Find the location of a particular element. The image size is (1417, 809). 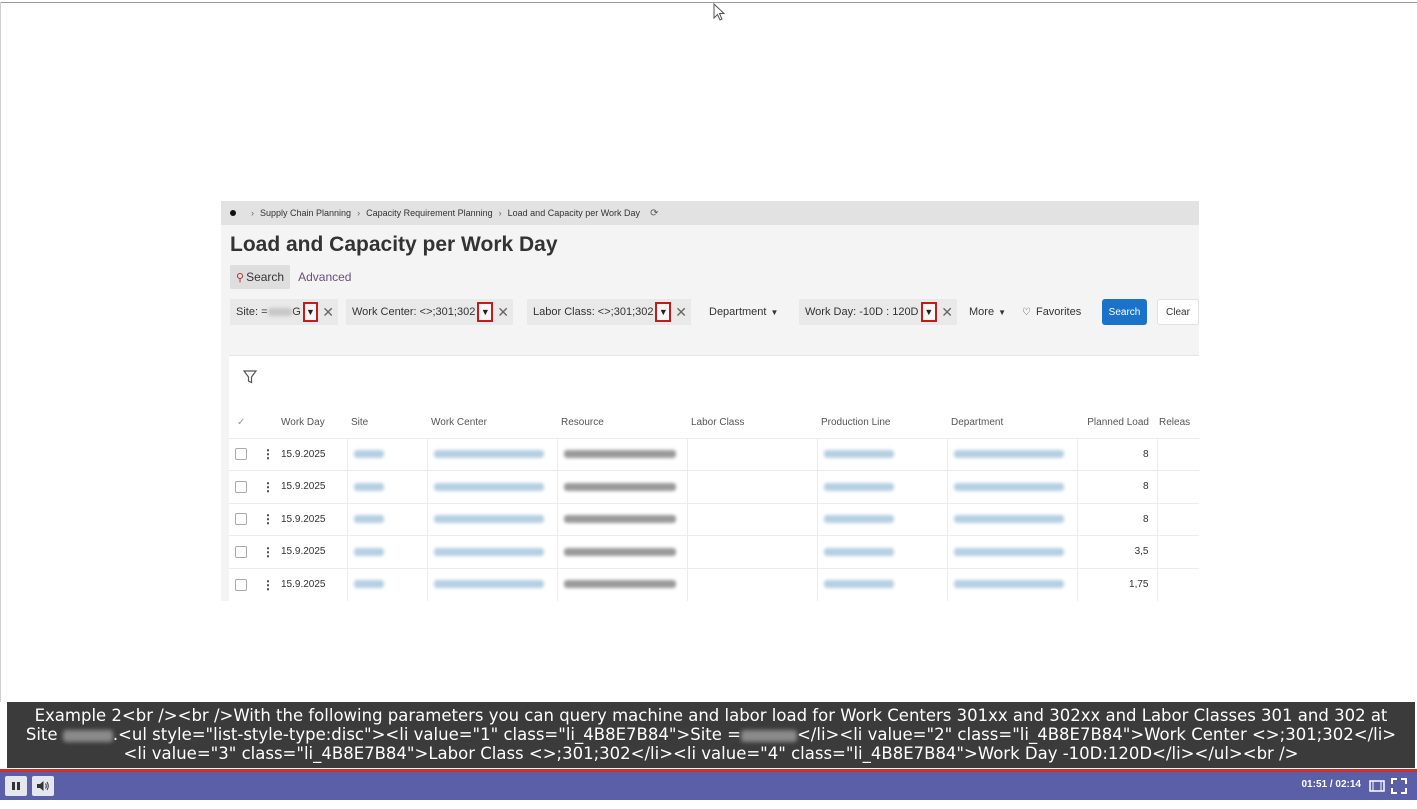

left-border is located at coordinates (0, 352).